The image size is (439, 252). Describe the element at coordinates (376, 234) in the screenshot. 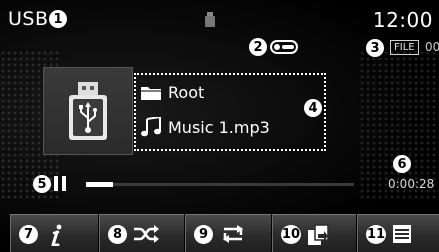

I see `callout-list: 11` at that location.